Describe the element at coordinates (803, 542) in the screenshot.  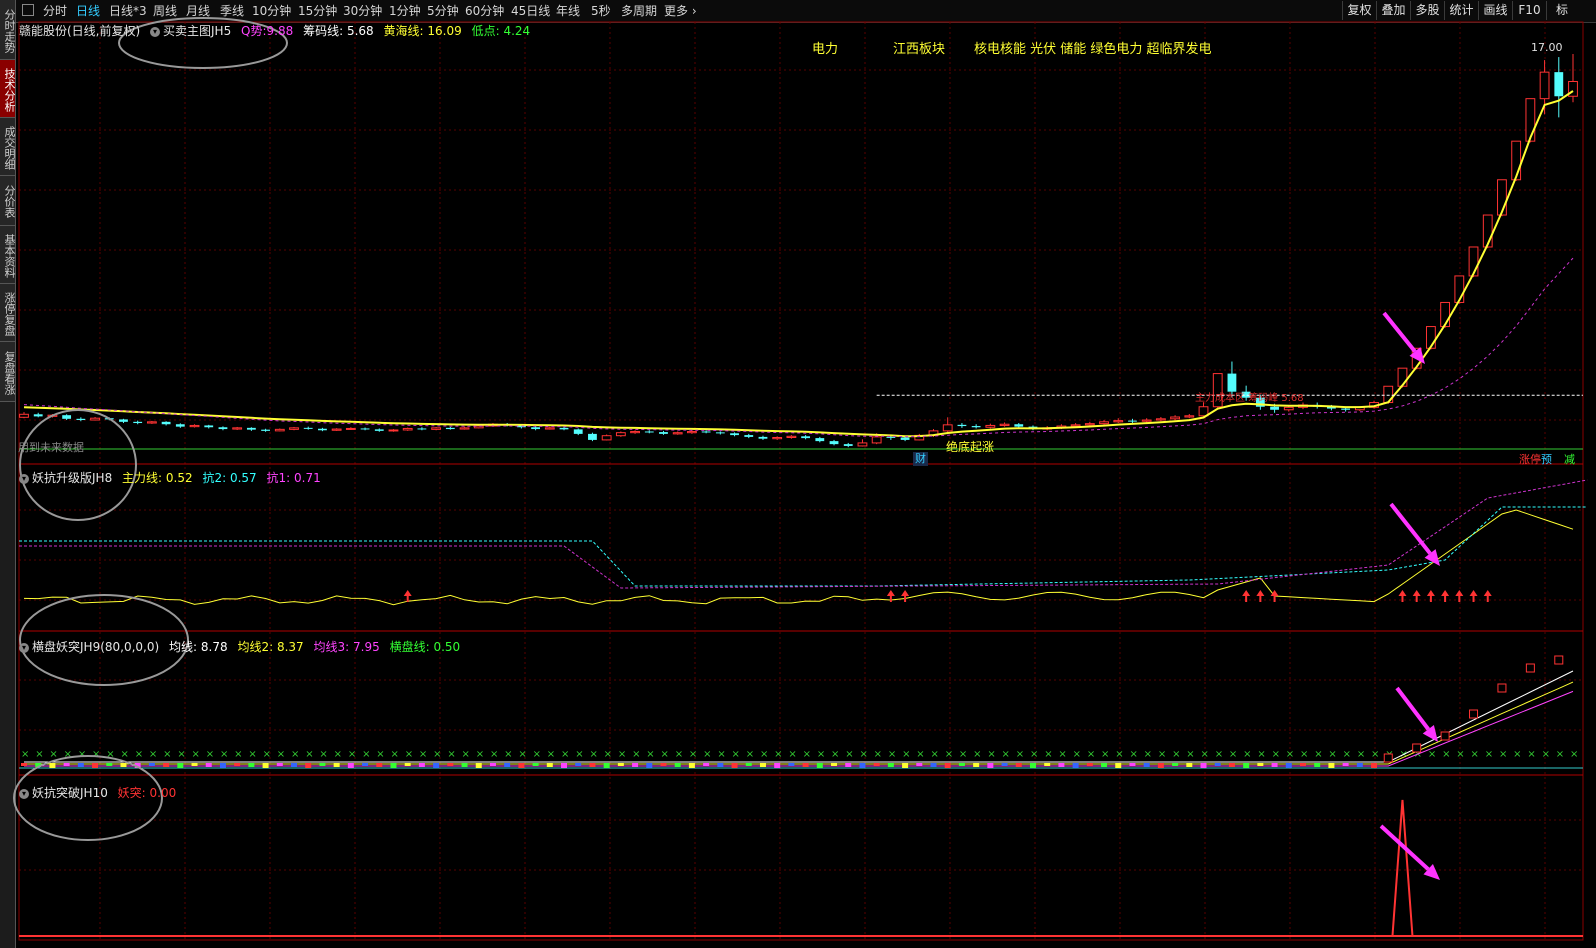
I see `panel2-plot` at that location.